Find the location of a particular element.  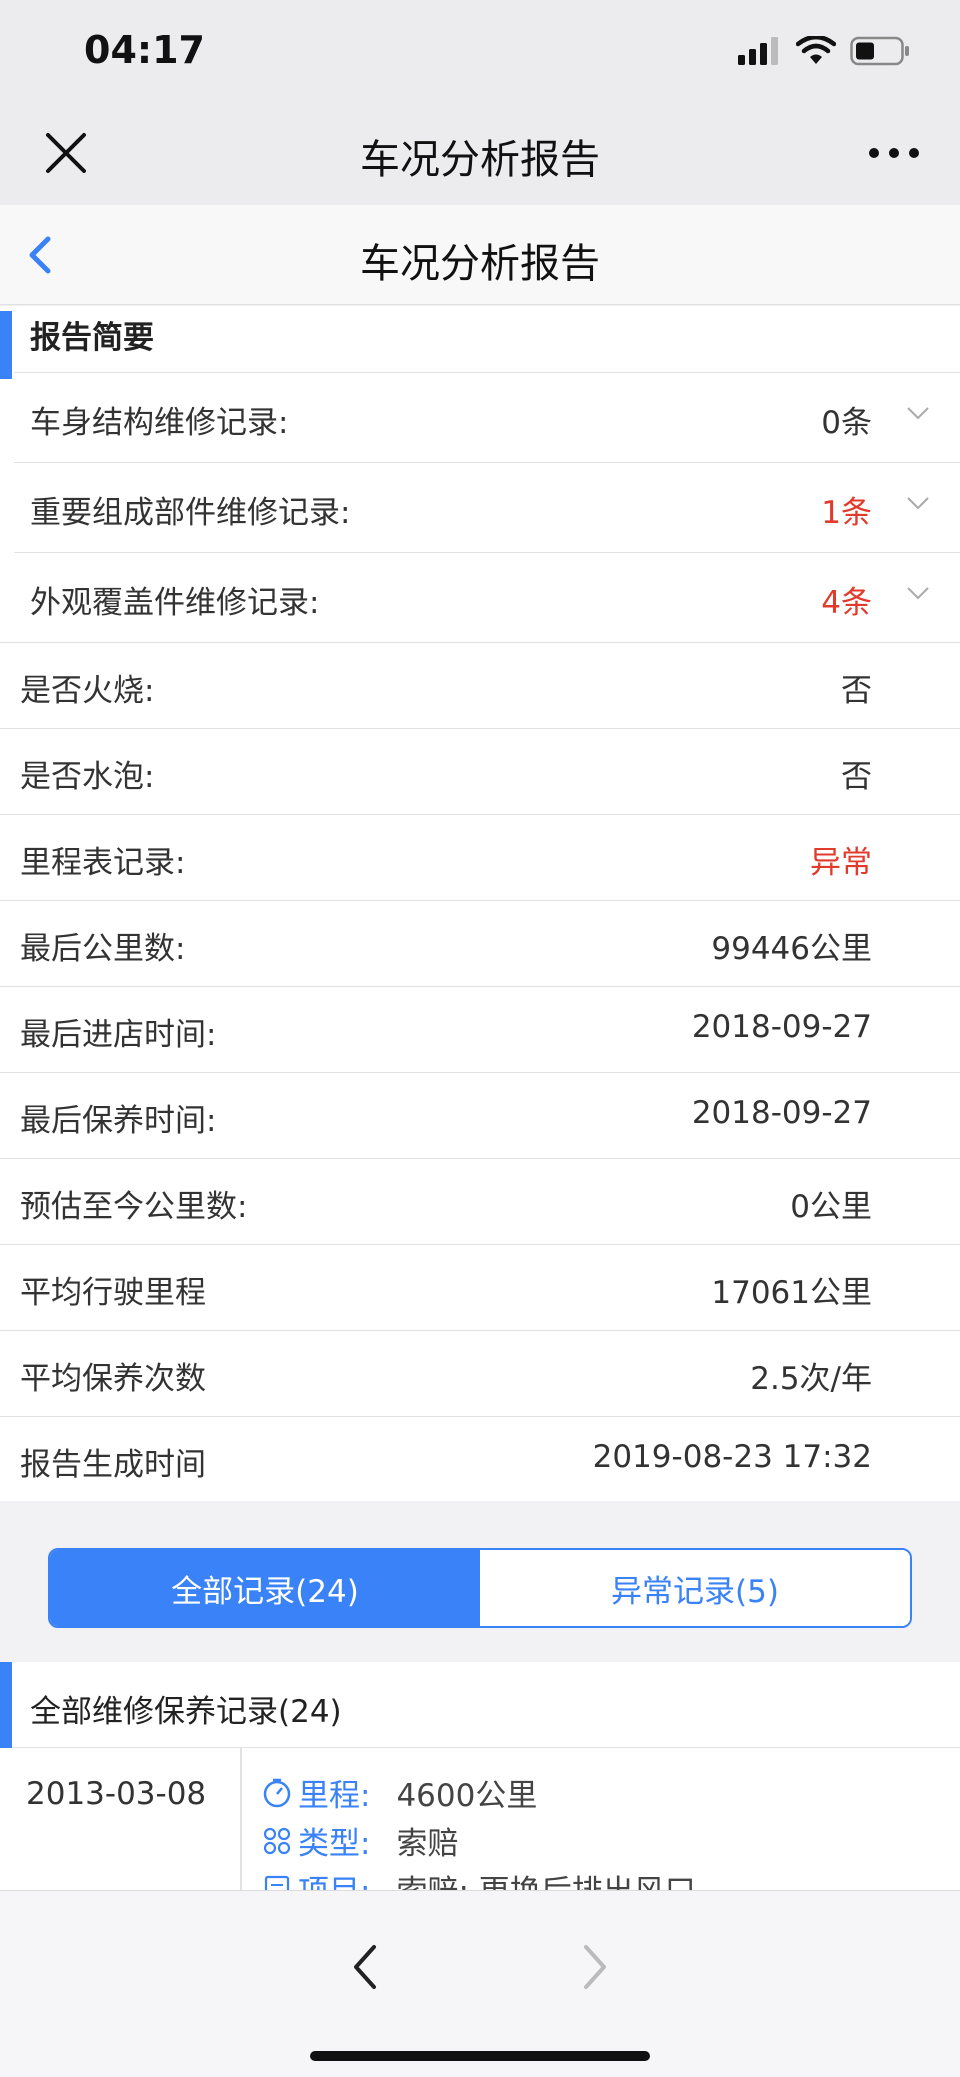

info-row-fire: 是否火烧: 否 is located at coordinates (480, 685).